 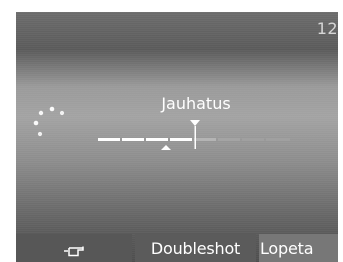 I want to click on status-bar: 12:, so click(x=177, y=32).